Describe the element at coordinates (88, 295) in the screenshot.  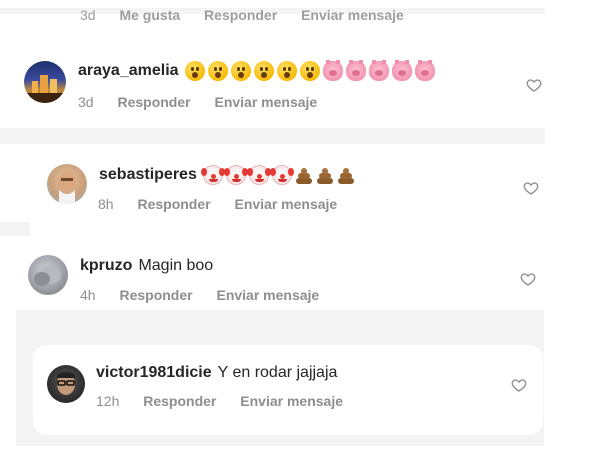
I see `comment-time: 4h` at that location.